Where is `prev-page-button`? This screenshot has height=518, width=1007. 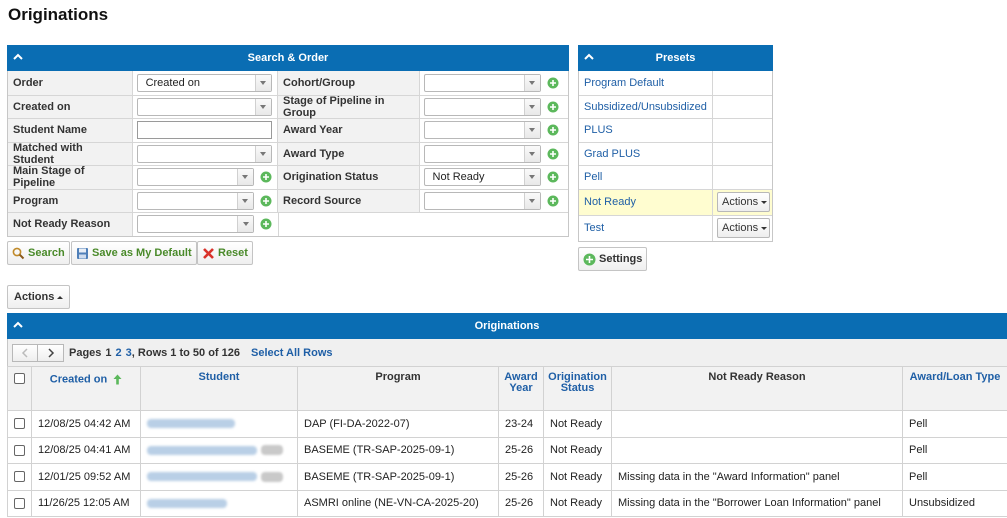 prev-page-button is located at coordinates (25, 352).